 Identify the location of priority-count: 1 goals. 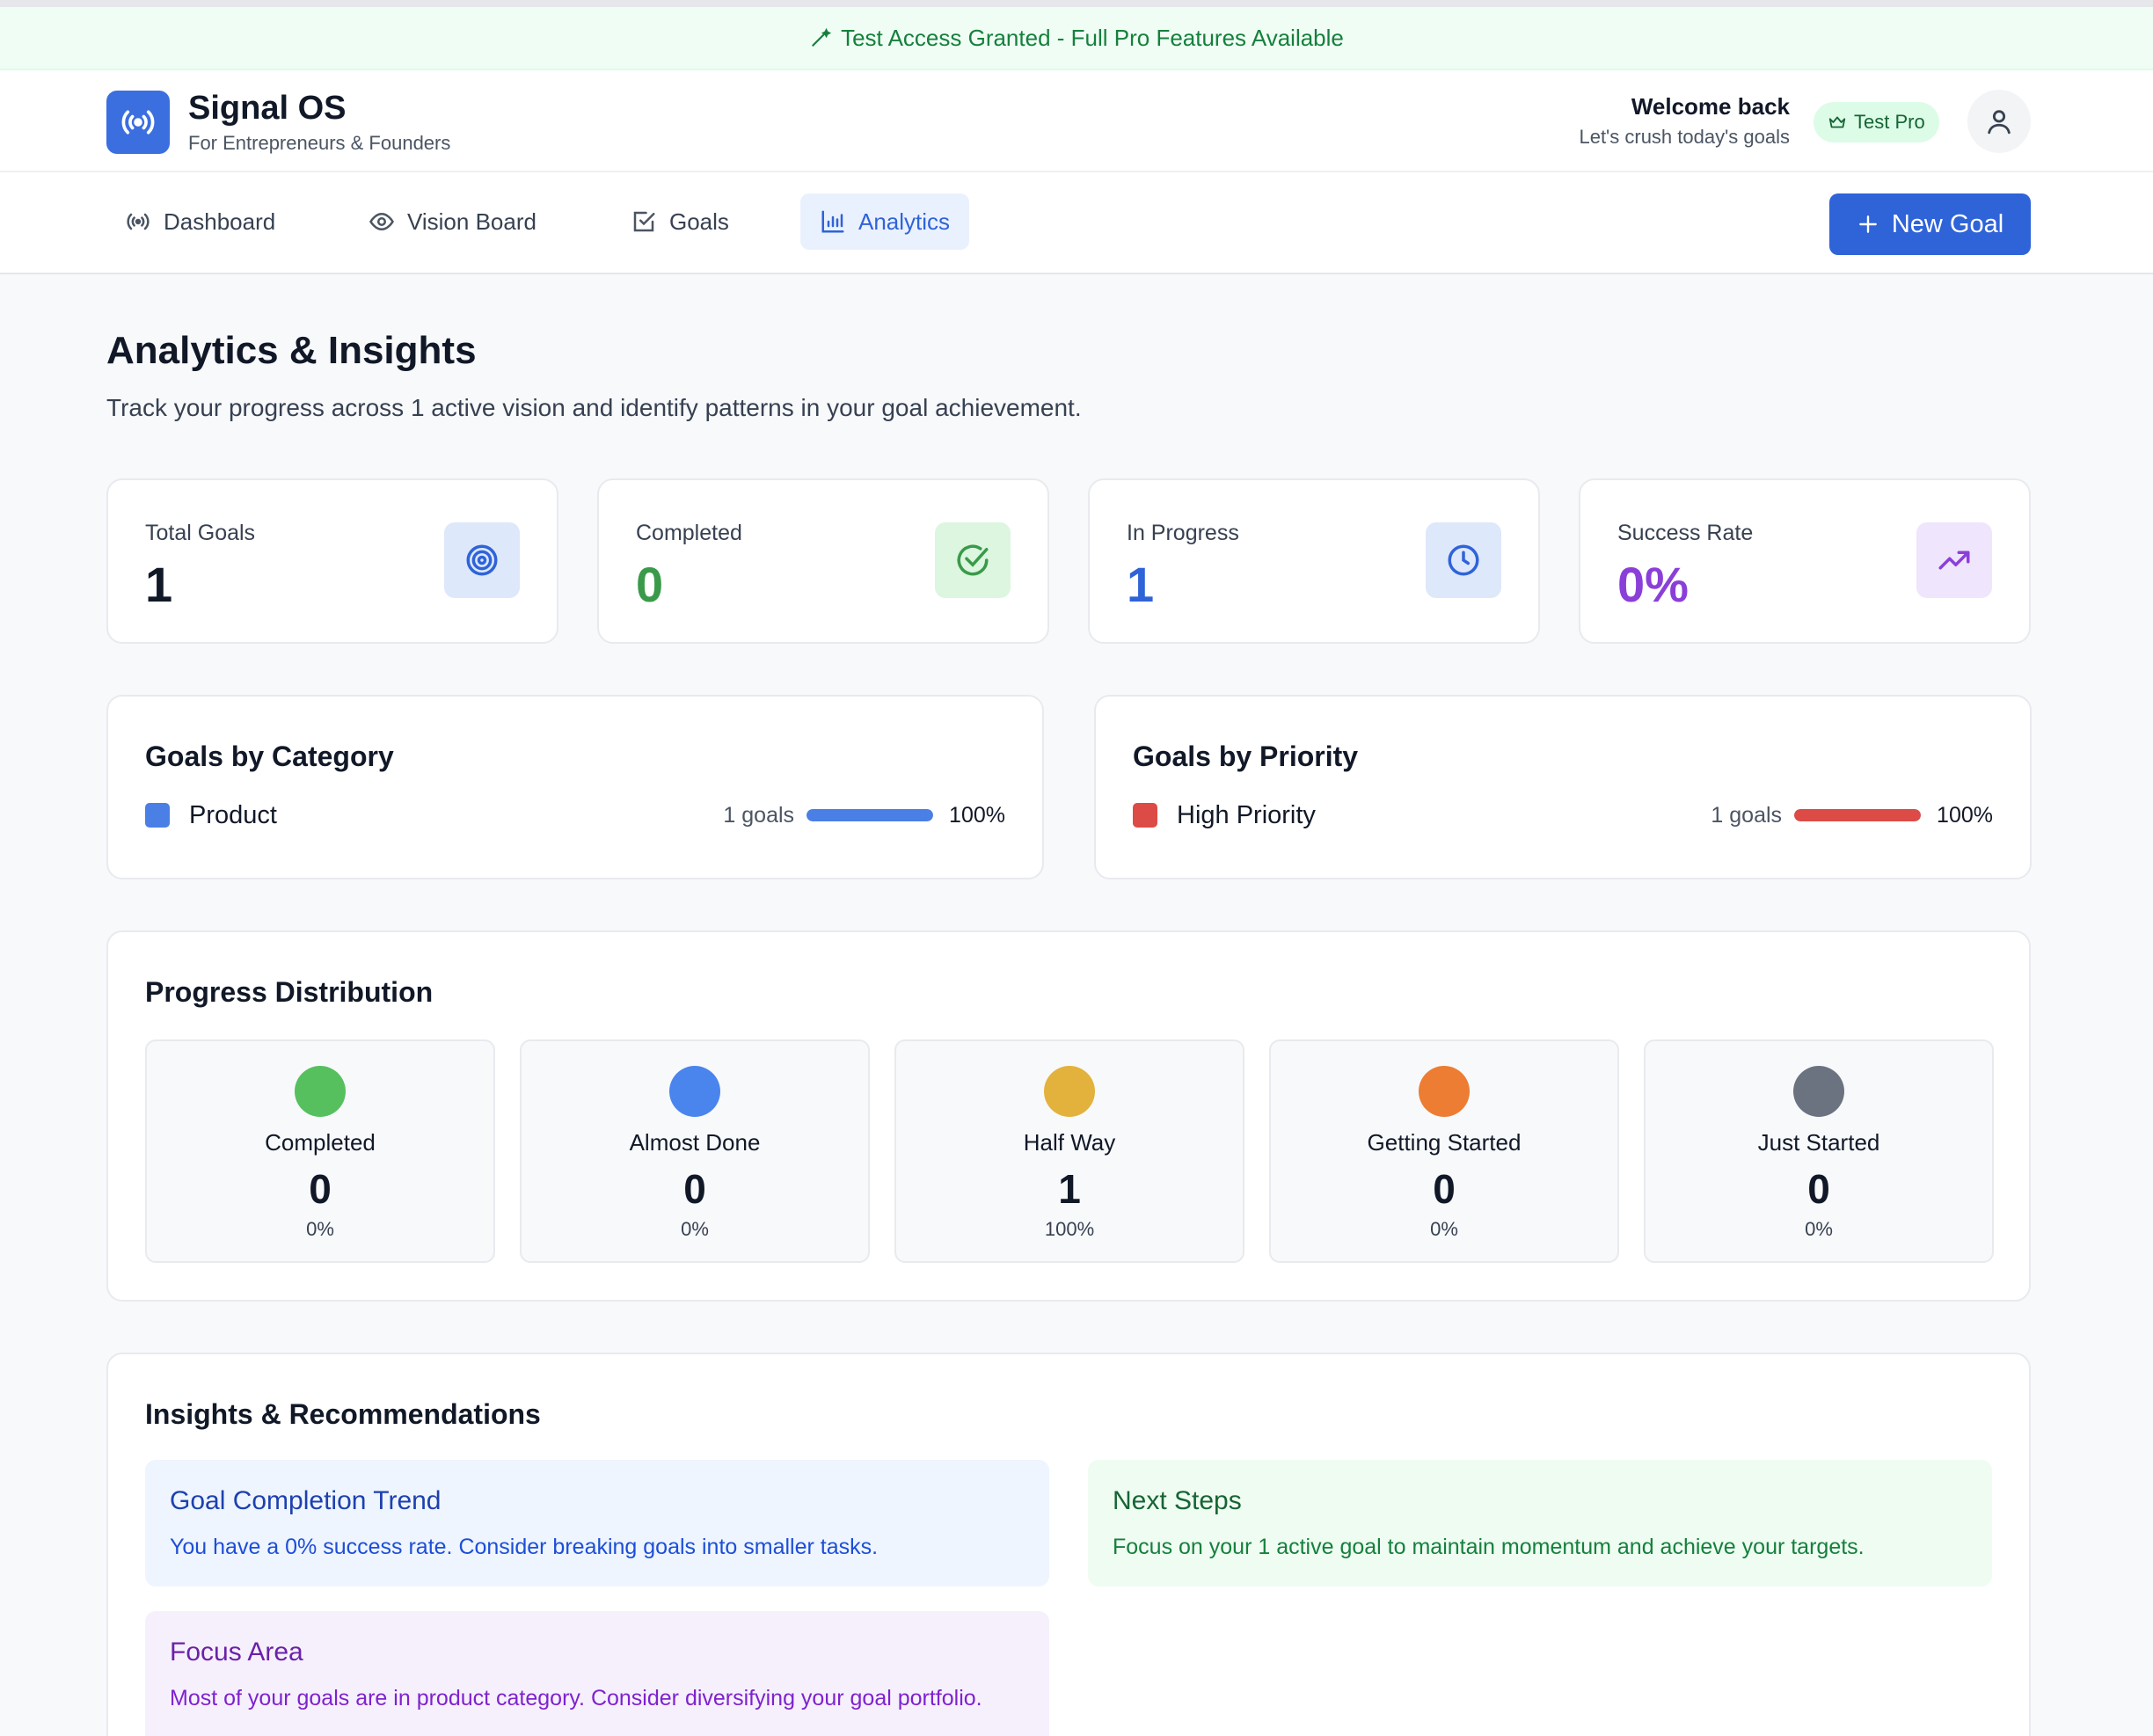
(1747, 815).